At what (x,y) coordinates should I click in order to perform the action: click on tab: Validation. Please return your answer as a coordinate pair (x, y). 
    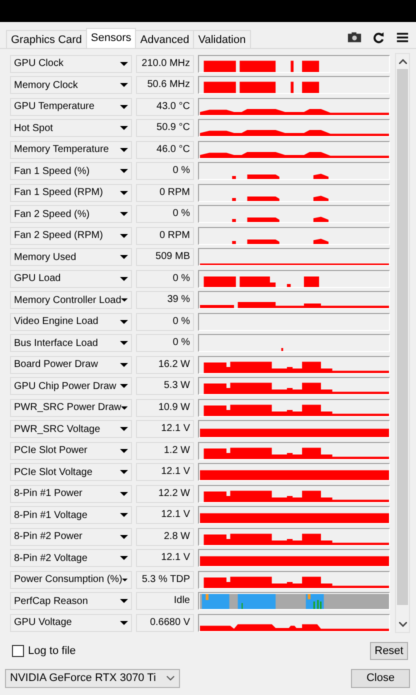
    Looking at the image, I should click on (222, 39).